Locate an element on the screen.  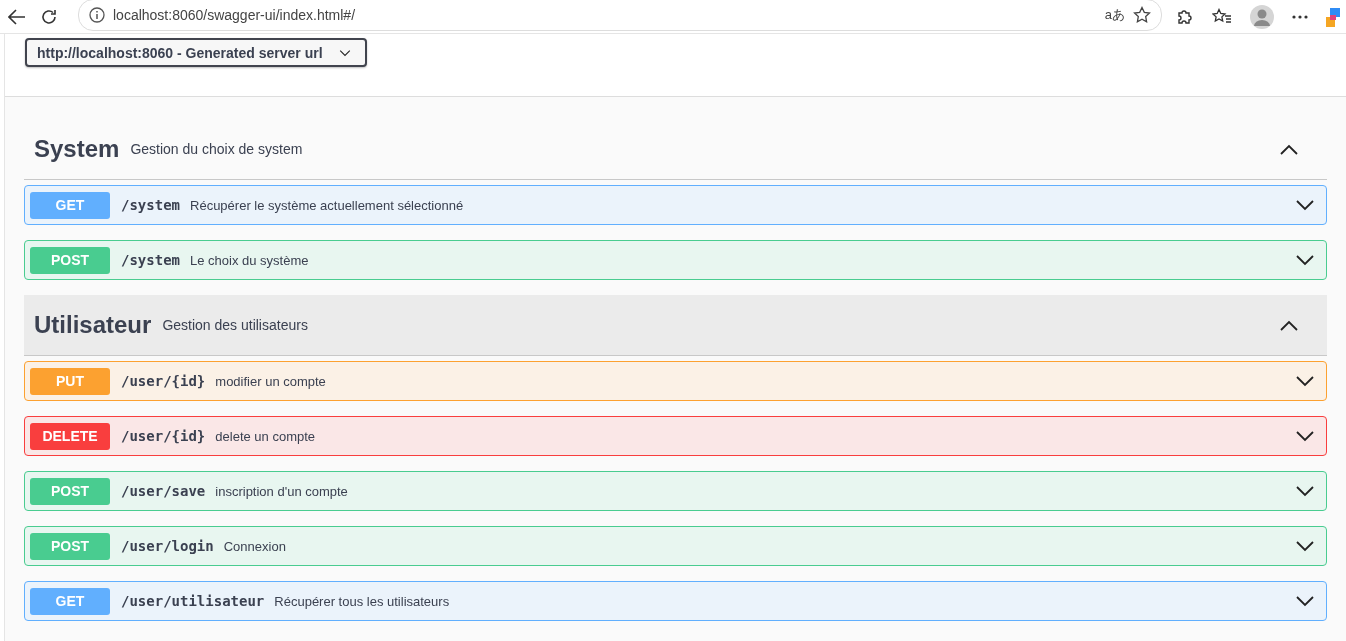
method-badge: DELETE is located at coordinates (70, 436).